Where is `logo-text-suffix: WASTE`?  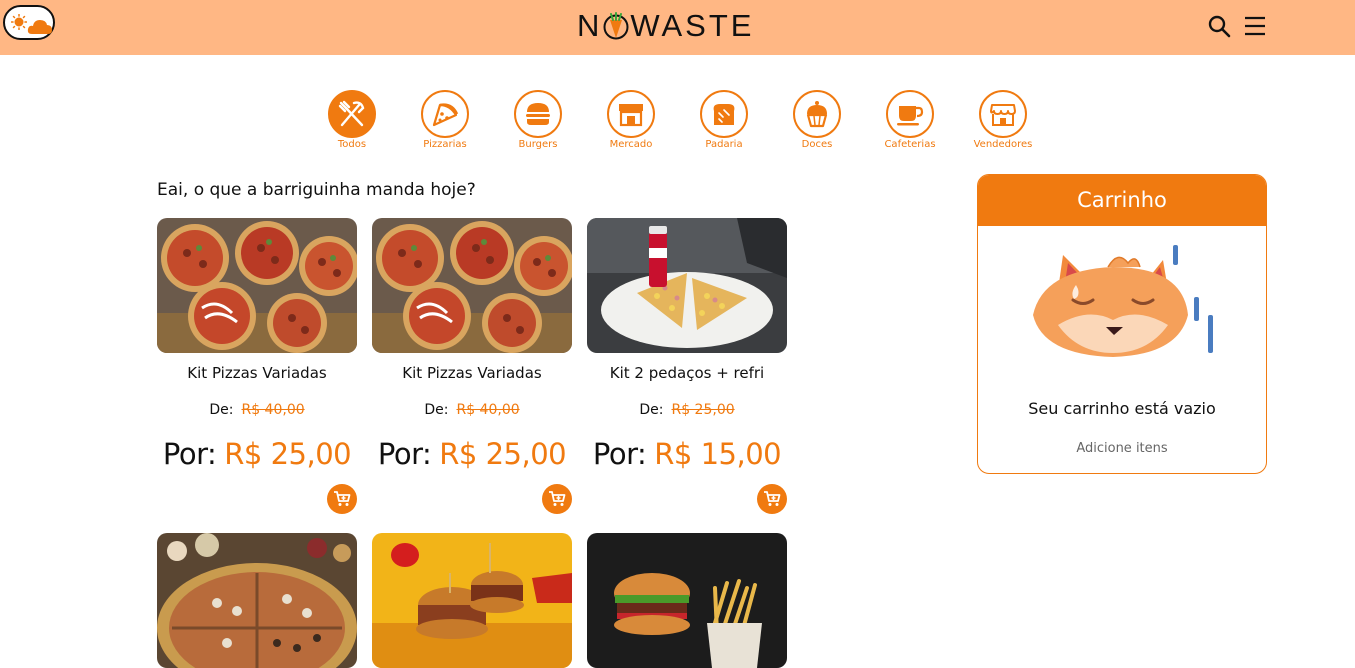 logo-text-suffix: WASTE is located at coordinates (692, 25).